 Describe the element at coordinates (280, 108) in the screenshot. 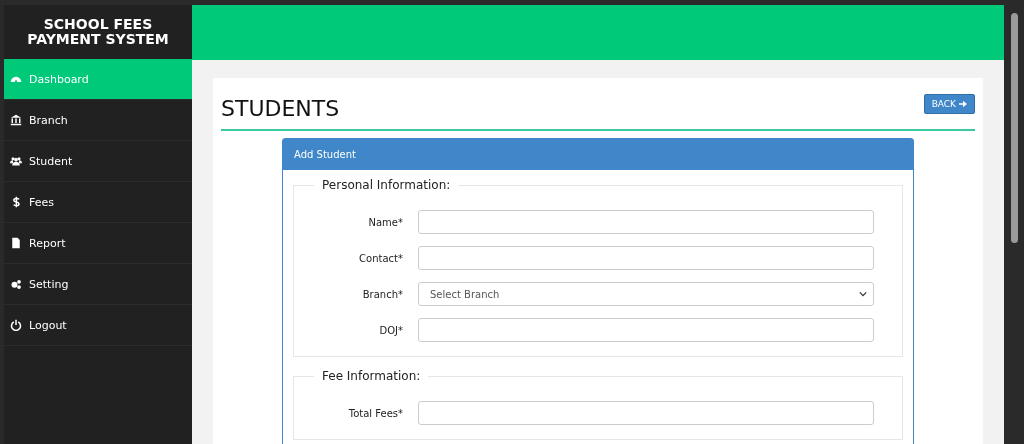

I see `page-title: STUDENTS` at that location.